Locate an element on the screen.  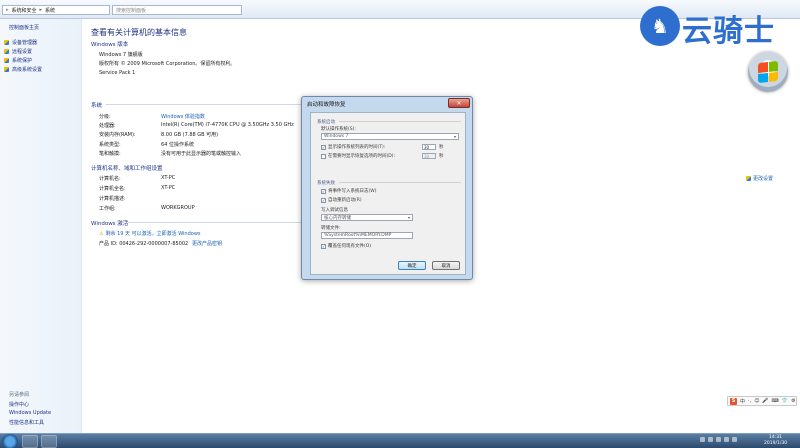
taskbar: 14:31 2019/1/30 is located at coordinates (400, 440).